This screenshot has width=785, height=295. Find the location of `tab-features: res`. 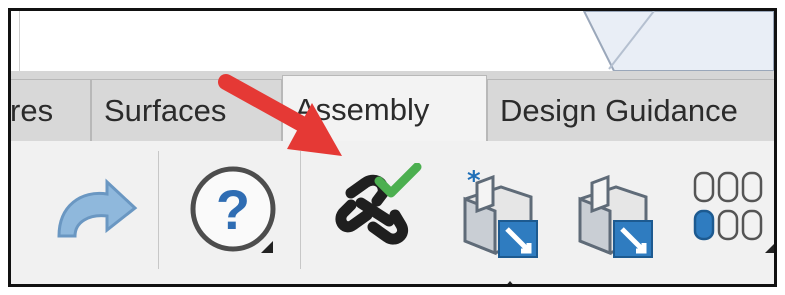

tab-features: res is located at coordinates (50, 110).